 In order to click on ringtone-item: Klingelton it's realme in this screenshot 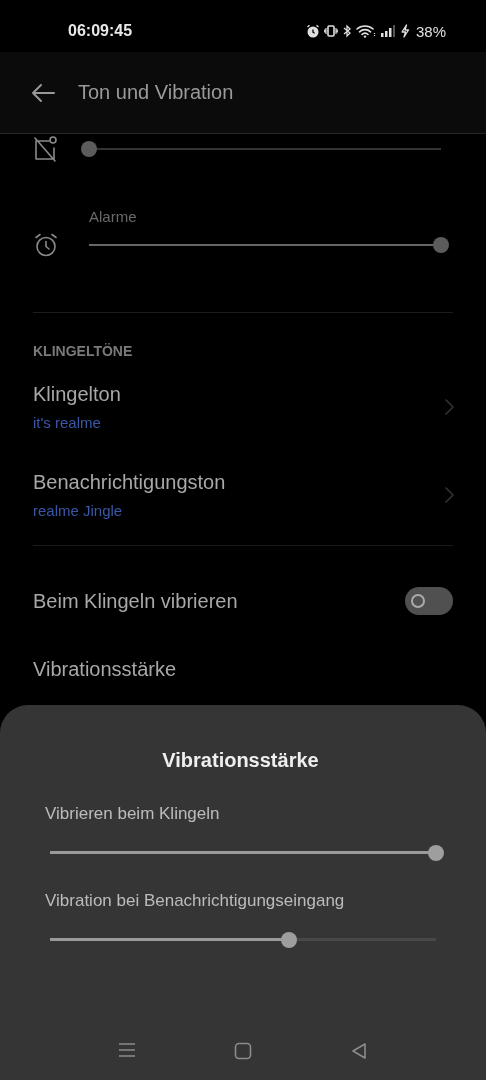, I will do `click(243, 407)`.